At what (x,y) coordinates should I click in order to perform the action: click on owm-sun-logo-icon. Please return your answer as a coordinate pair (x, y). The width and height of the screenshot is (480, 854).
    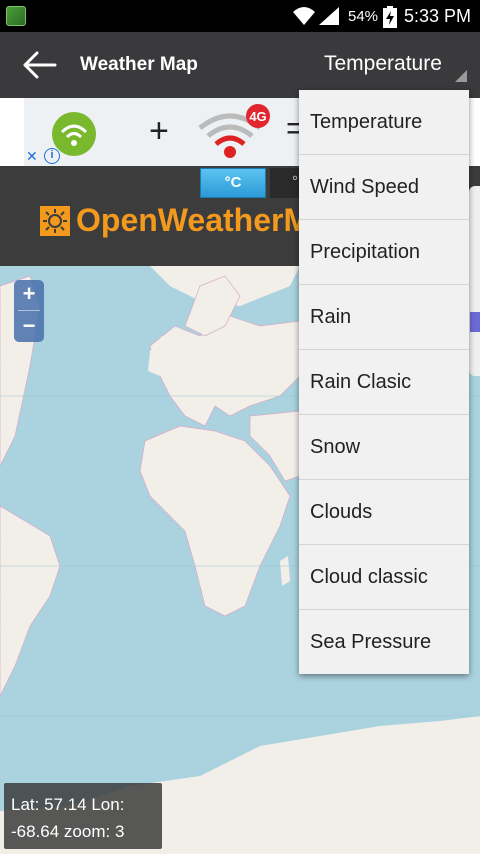
    Looking at the image, I should click on (55, 221).